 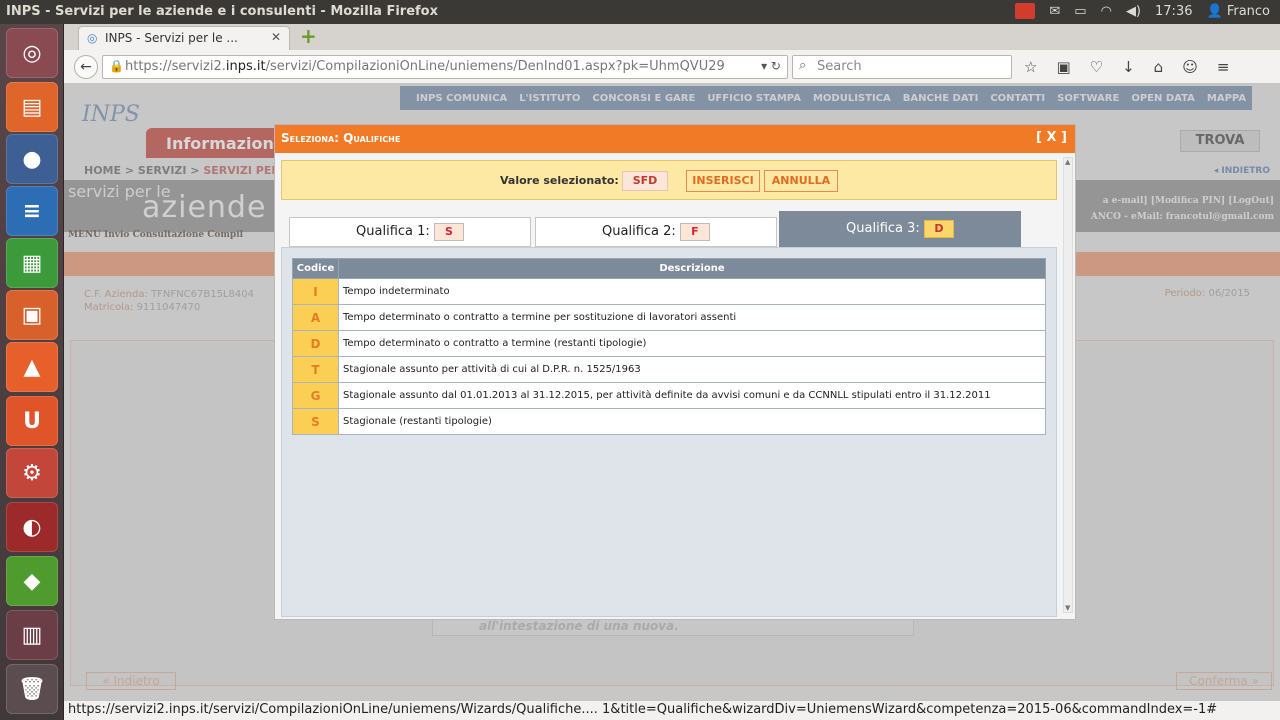 I want to click on browser-tab: ◎ INPS - Servizi per le ... ✕, so click(x=184, y=38).